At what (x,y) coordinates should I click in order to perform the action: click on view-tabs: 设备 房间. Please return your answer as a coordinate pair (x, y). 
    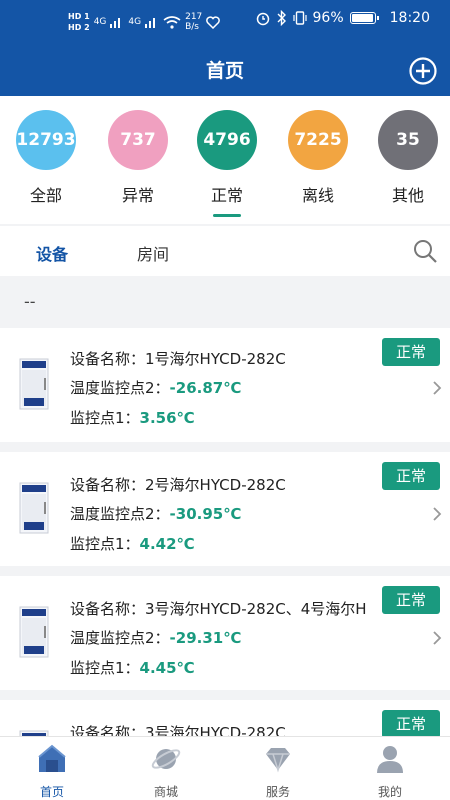
    Looking at the image, I should click on (225, 251).